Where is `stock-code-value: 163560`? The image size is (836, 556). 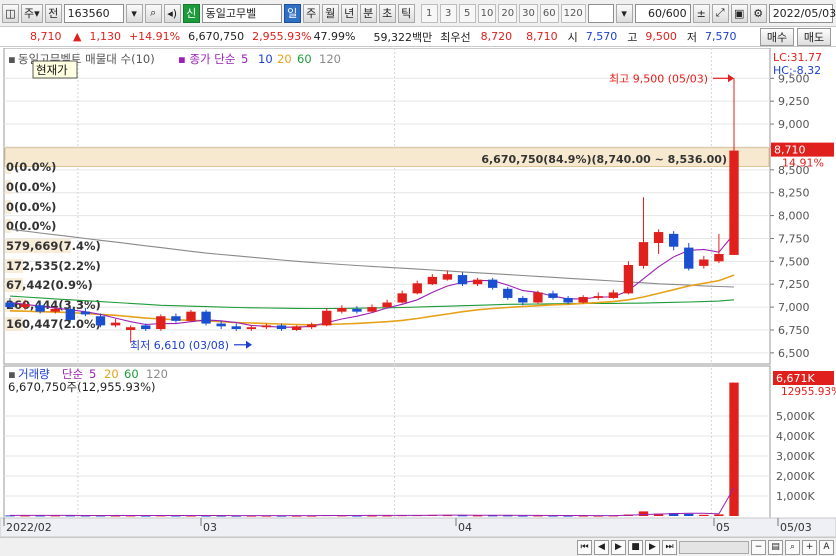 stock-code-value: 163560 is located at coordinates (88, 13).